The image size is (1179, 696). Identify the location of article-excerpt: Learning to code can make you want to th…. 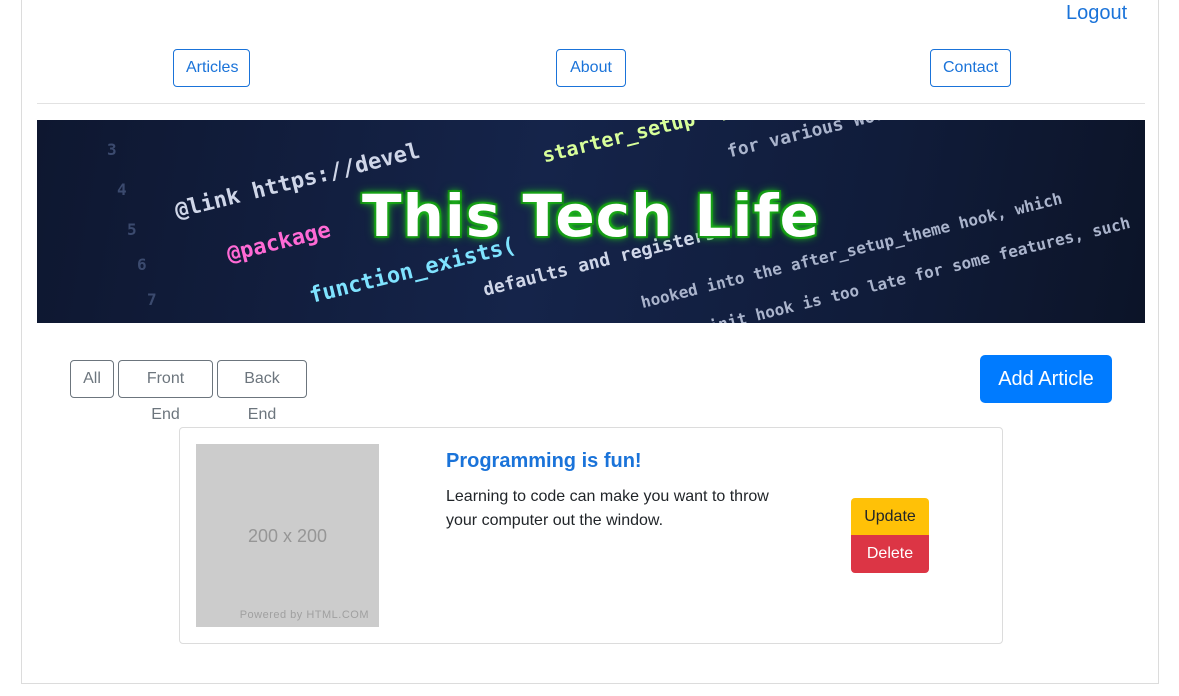
(607, 508).